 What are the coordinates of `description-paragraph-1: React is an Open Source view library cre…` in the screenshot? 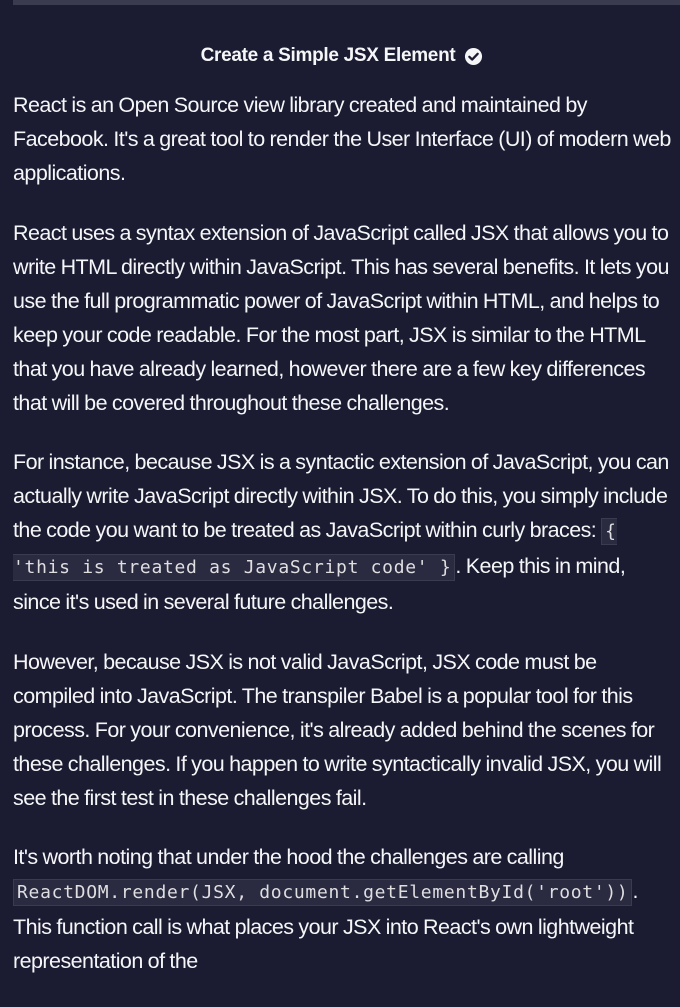 It's located at (342, 139).